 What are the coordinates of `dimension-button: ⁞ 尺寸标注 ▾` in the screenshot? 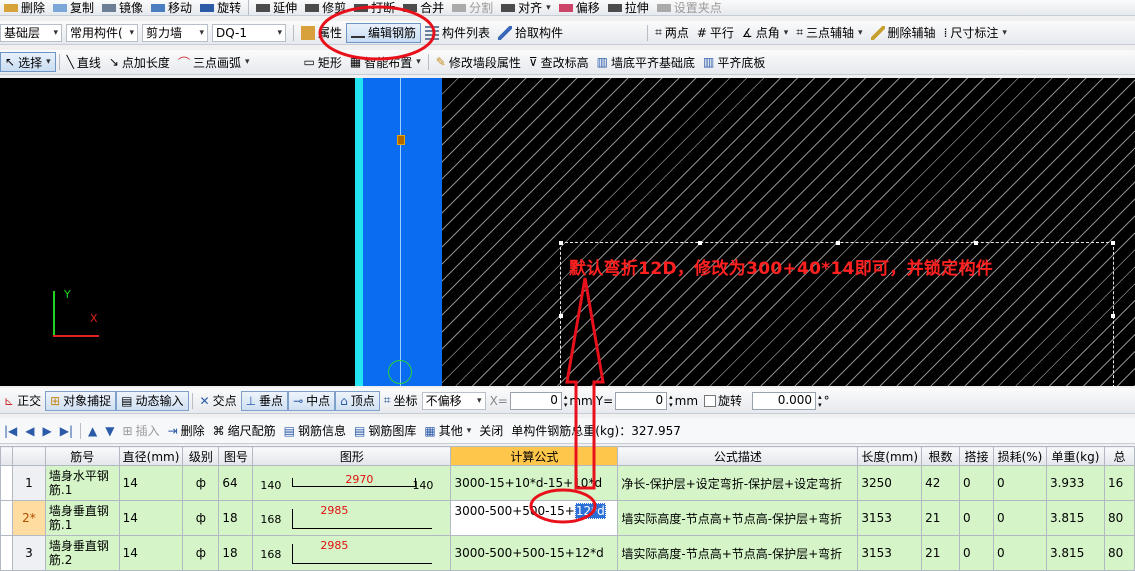 It's located at (975, 32).